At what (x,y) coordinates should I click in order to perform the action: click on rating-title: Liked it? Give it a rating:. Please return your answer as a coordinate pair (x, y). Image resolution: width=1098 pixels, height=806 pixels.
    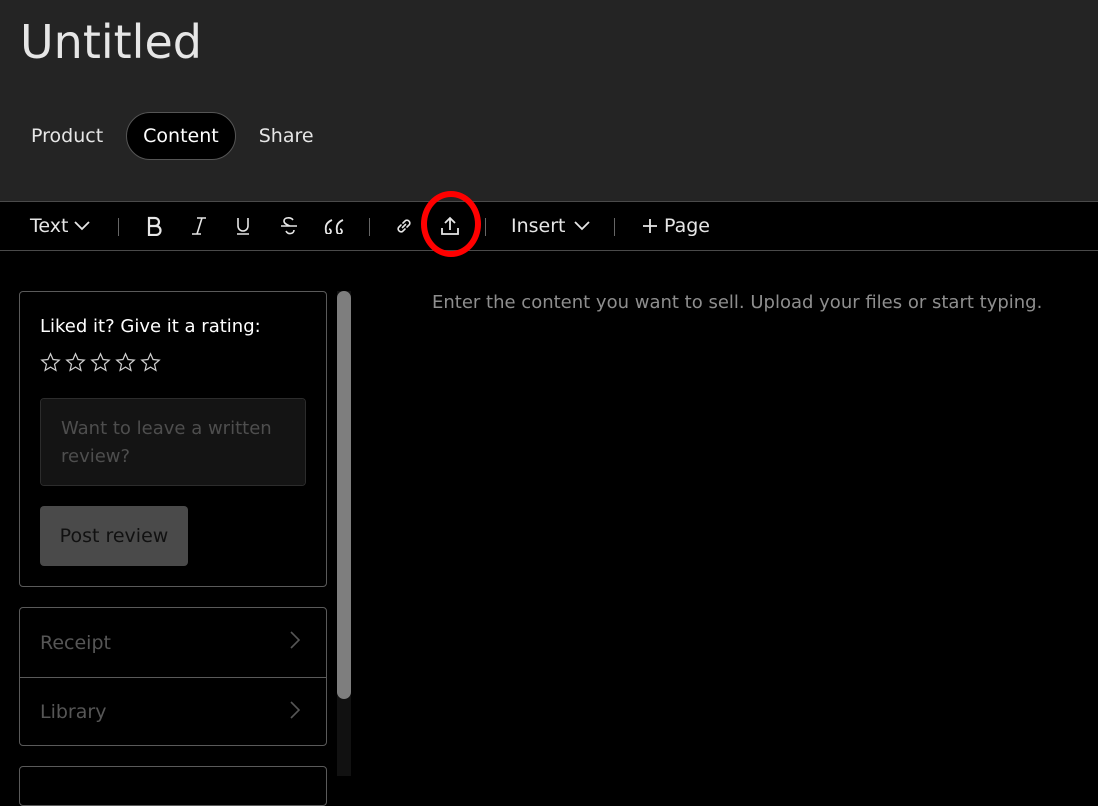
    Looking at the image, I should click on (150, 326).